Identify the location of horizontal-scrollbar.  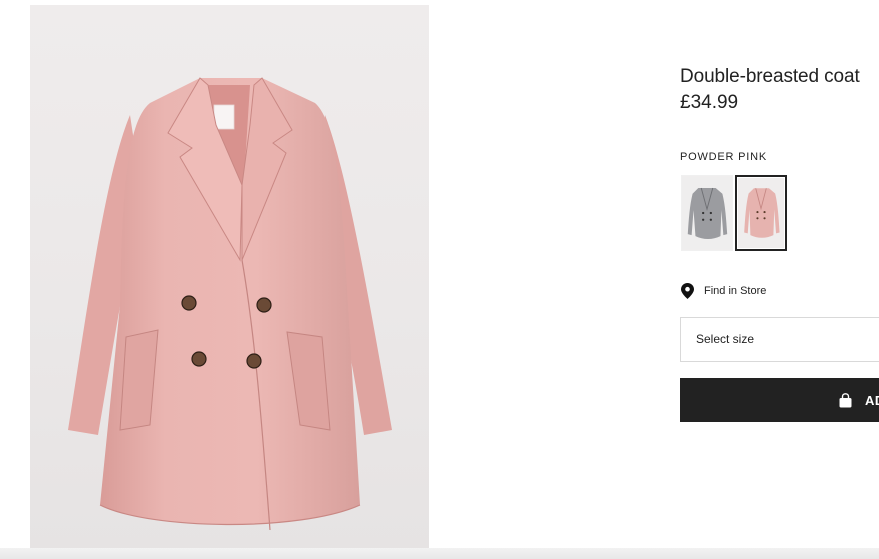
(439, 553).